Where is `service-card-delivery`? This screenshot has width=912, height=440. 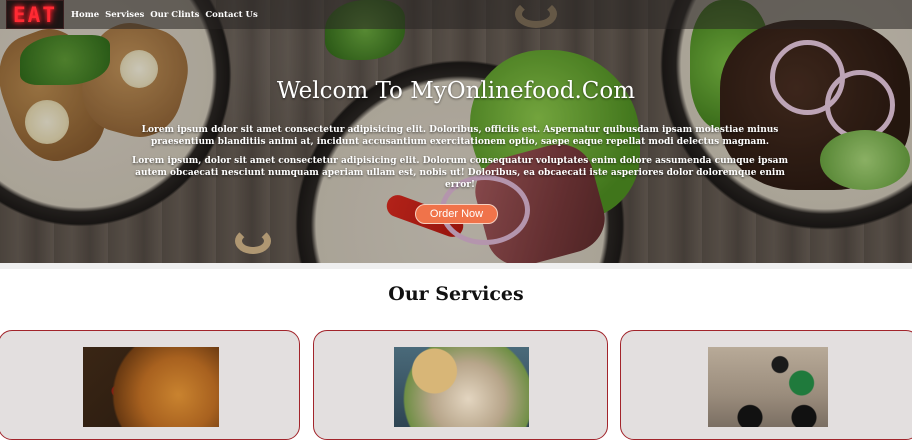 service-card-delivery is located at coordinates (766, 385).